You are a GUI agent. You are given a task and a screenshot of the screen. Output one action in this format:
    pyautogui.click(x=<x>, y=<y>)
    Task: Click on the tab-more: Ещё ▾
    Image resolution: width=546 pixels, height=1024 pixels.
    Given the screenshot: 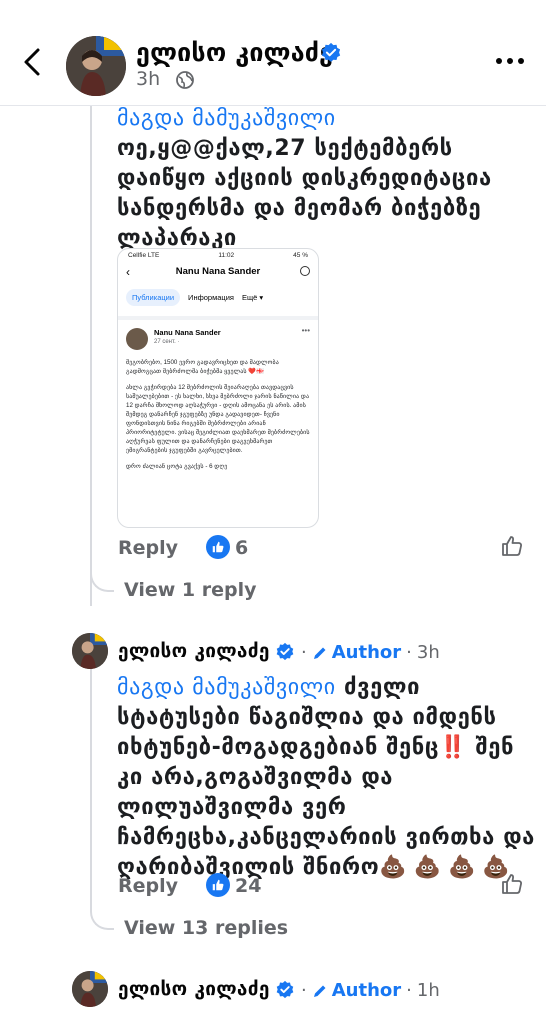 What is the action you would take?
    pyautogui.click(x=252, y=297)
    